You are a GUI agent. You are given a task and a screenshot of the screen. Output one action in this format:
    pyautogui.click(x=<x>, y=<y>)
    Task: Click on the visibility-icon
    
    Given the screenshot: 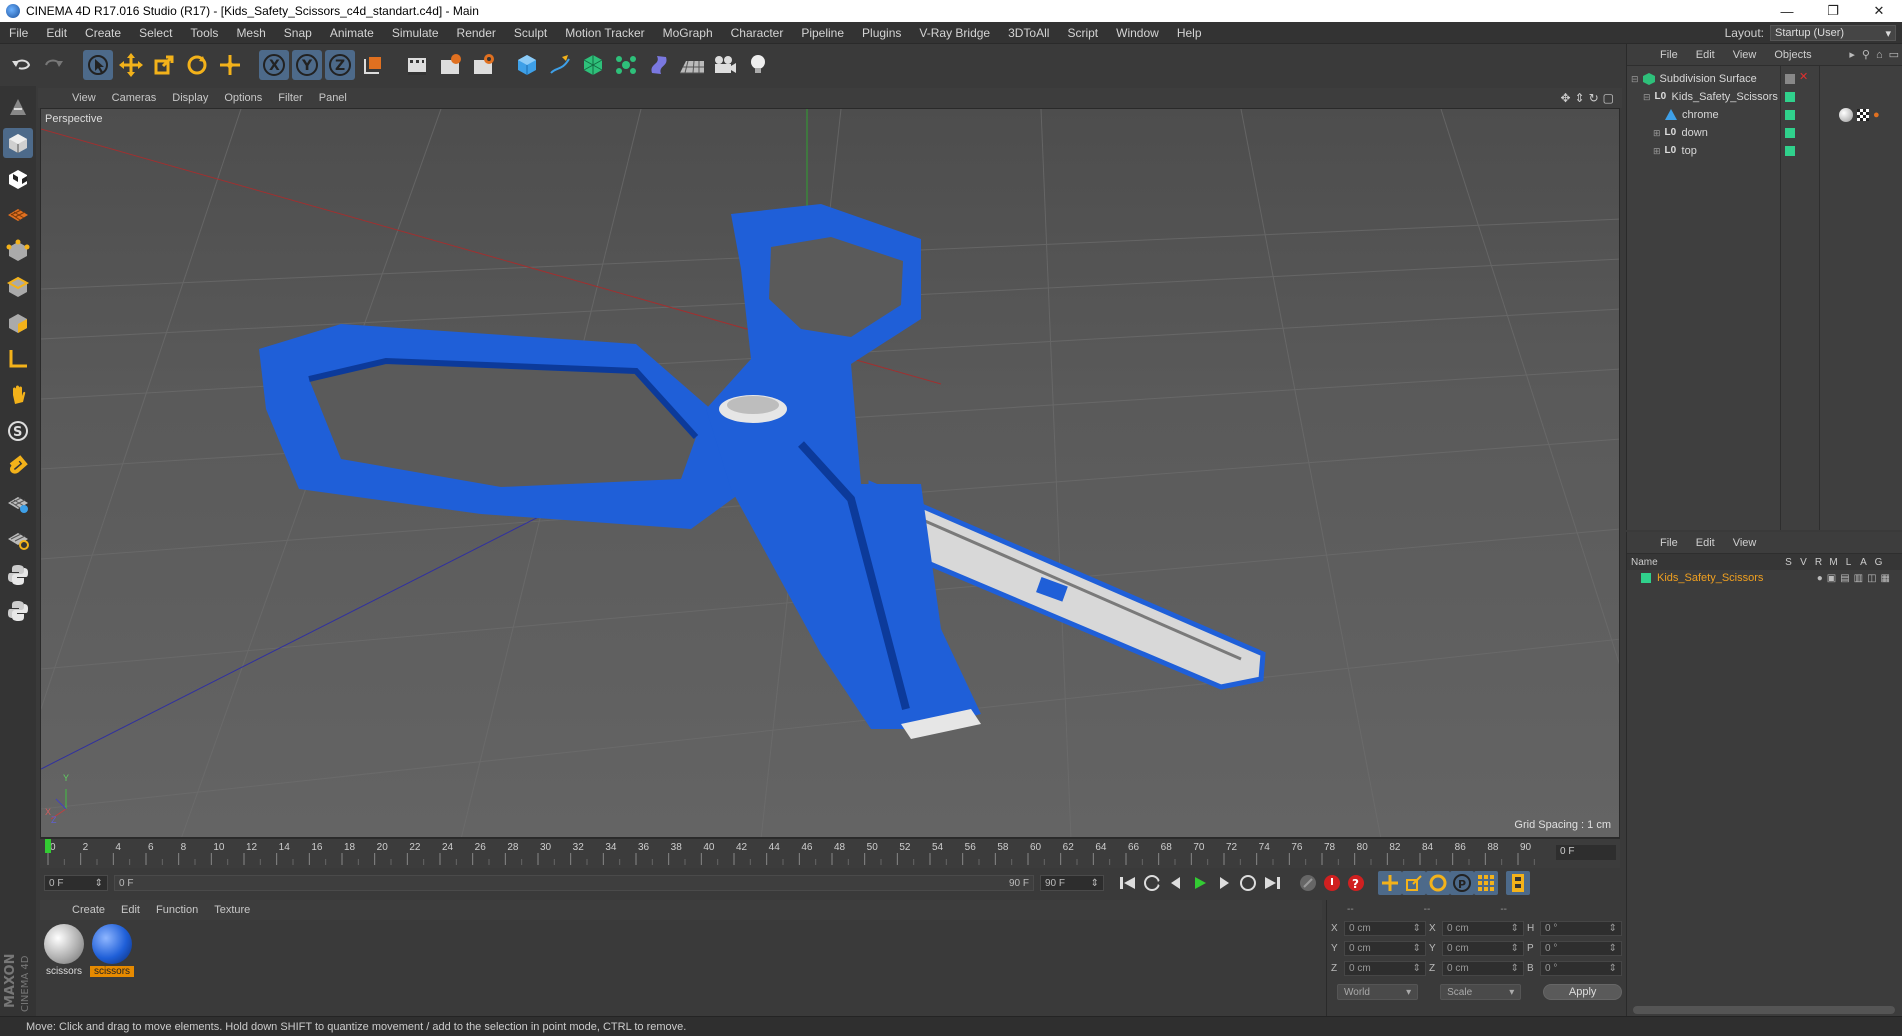 What is the action you would take?
    pyautogui.click(x=1790, y=79)
    